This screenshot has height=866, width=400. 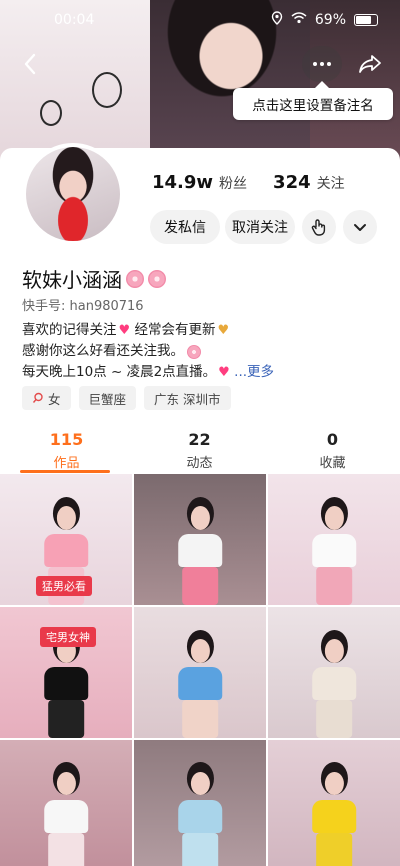 I want to click on avatar, so click(x=73, y=194).